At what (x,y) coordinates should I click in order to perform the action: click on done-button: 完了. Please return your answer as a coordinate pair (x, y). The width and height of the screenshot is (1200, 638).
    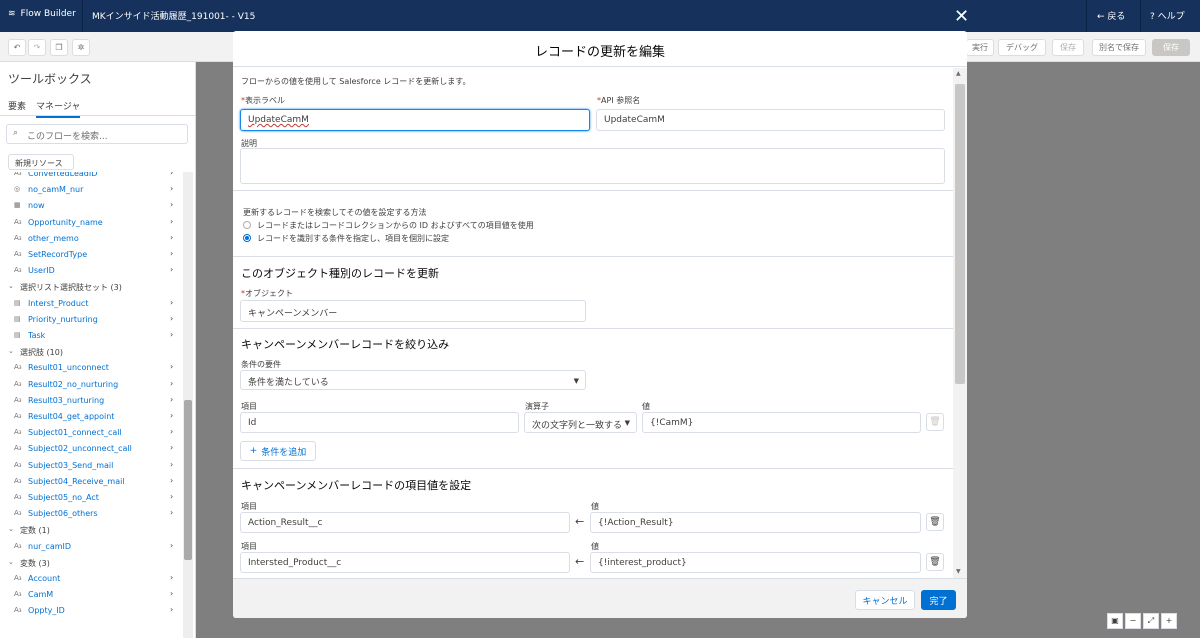
    Looking at the image, I should click on (938, 600).